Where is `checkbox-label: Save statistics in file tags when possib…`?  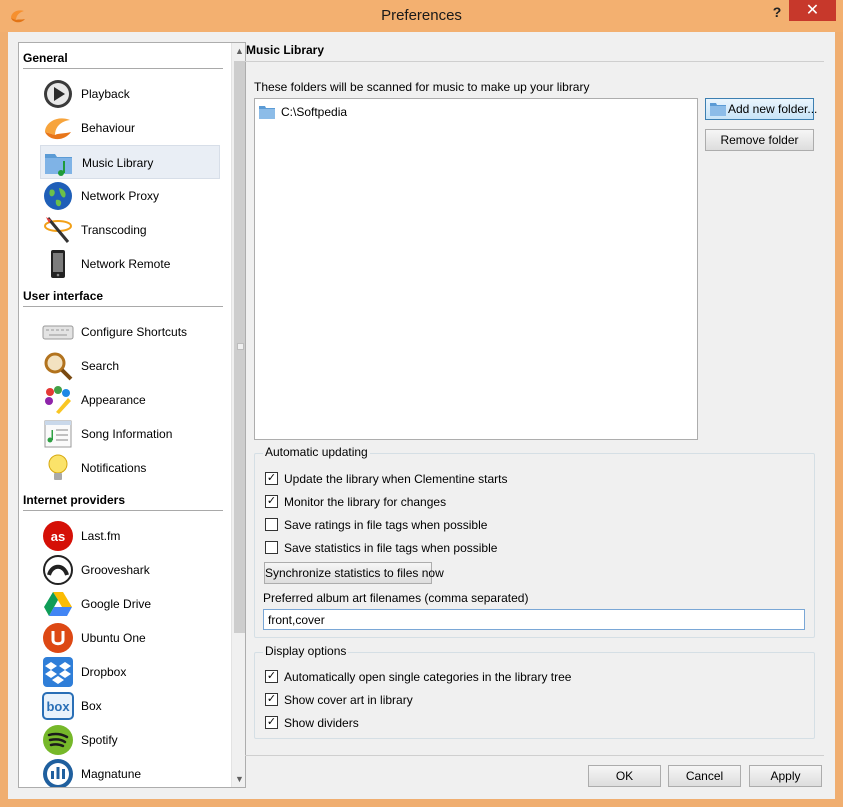
checkbox-label: Save statistics in file tags when possib… is located at coordinates (391, 548).